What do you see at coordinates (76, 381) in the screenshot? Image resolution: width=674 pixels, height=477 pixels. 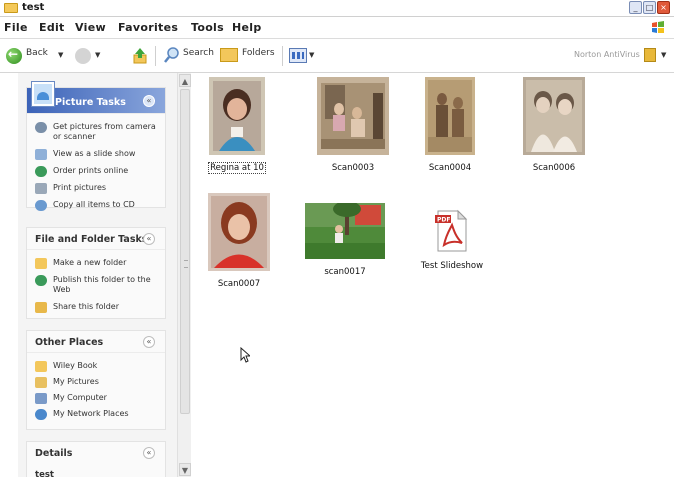 I see `place-label: My Pictures` at bounding box center [76, 381].